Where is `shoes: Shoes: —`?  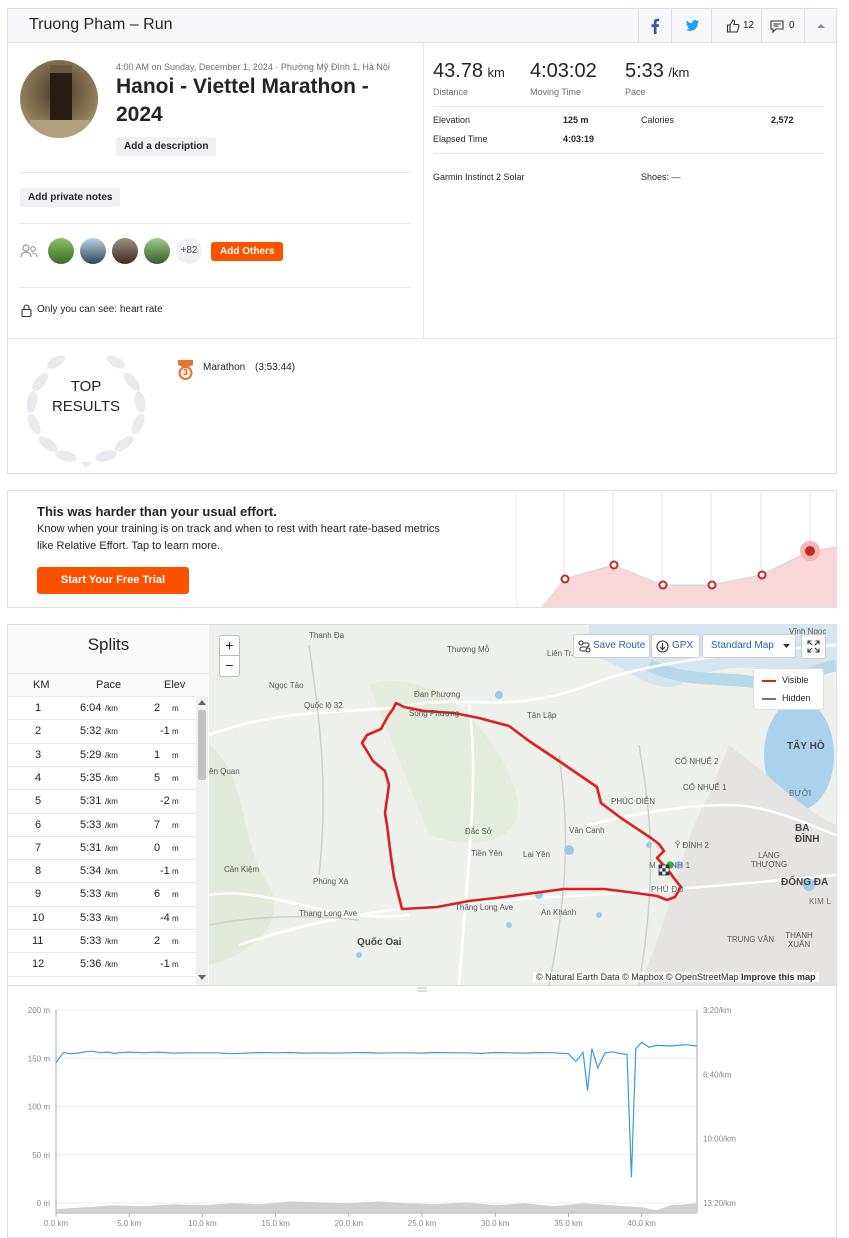
shoes: Shoes: — is located at coordinates (661, 177).